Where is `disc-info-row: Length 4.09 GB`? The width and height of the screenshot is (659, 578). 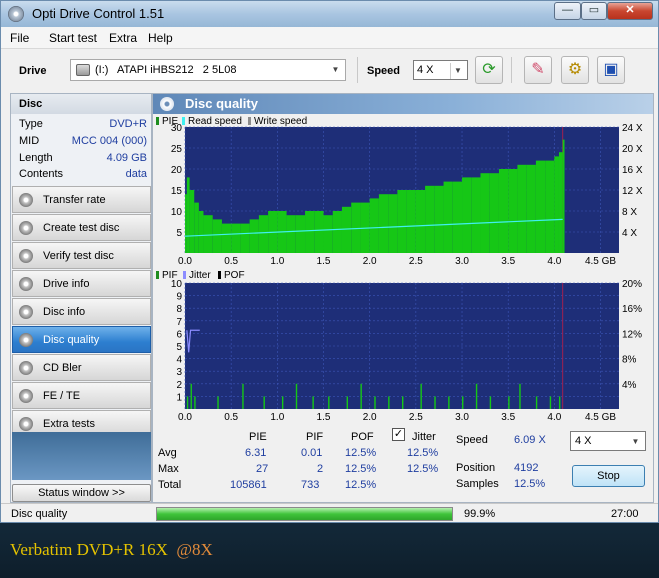
disc-info-row: Length 4.09 GB is located at coordinates (81, 160).